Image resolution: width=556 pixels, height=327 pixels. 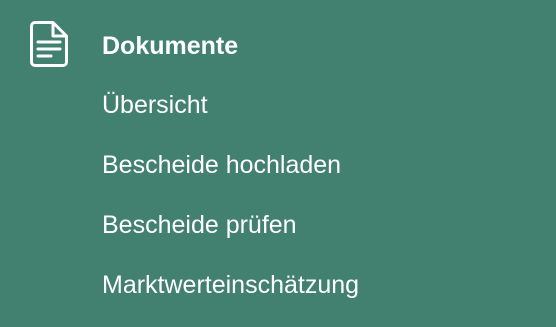 I want to click on section-title-dokumente: Dokumente, so click(x=170, y=46).